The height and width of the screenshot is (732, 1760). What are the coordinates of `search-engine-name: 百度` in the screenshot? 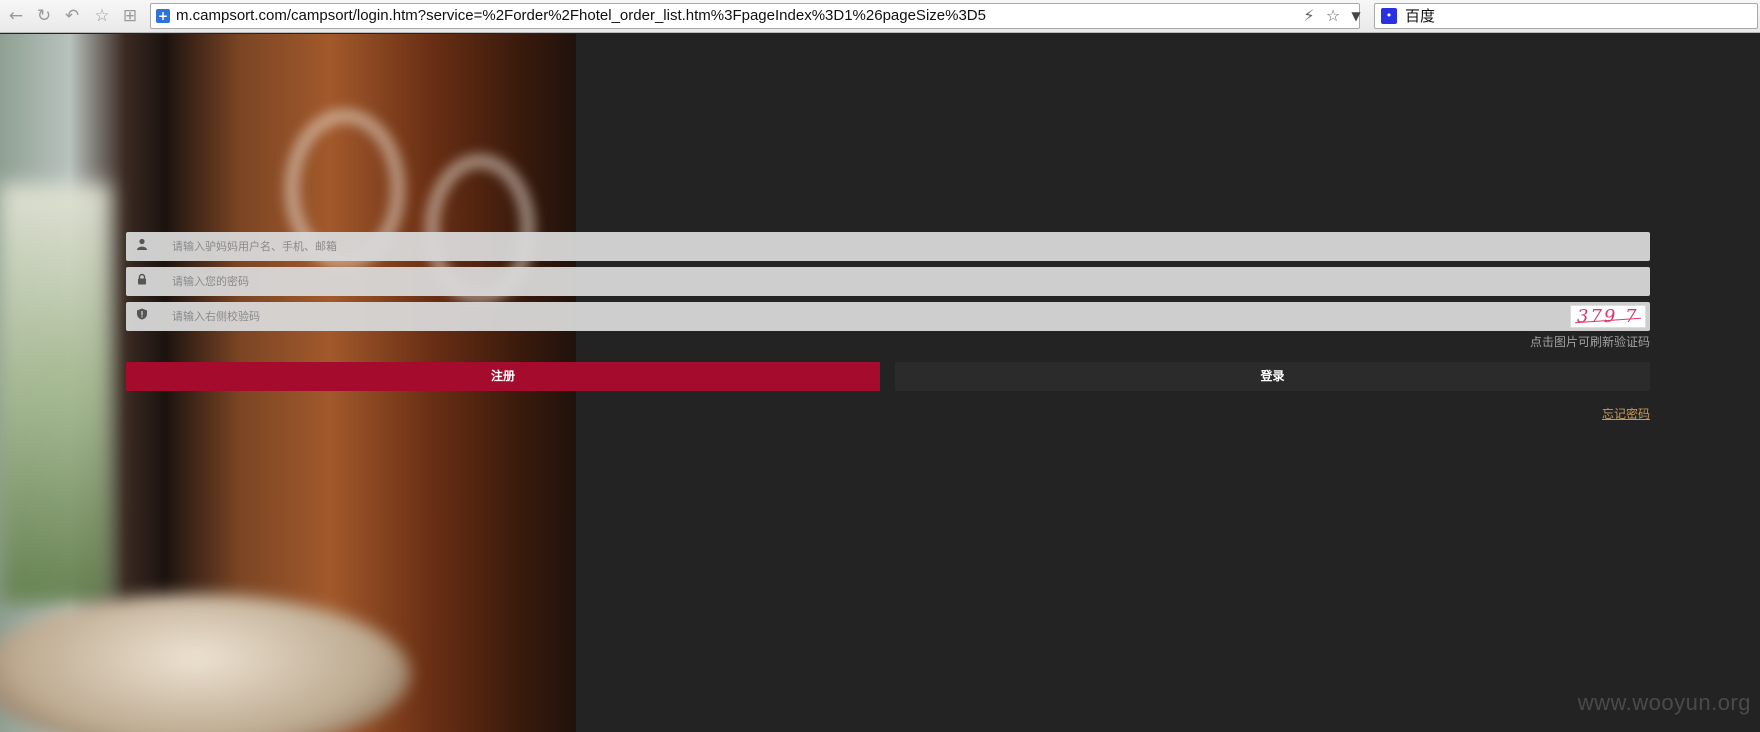 It's located at (1420, 16).